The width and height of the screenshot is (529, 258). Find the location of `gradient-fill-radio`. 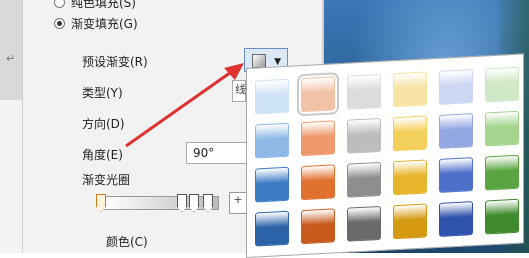

gradient-fill-radio is located at coordinates (59, 23).